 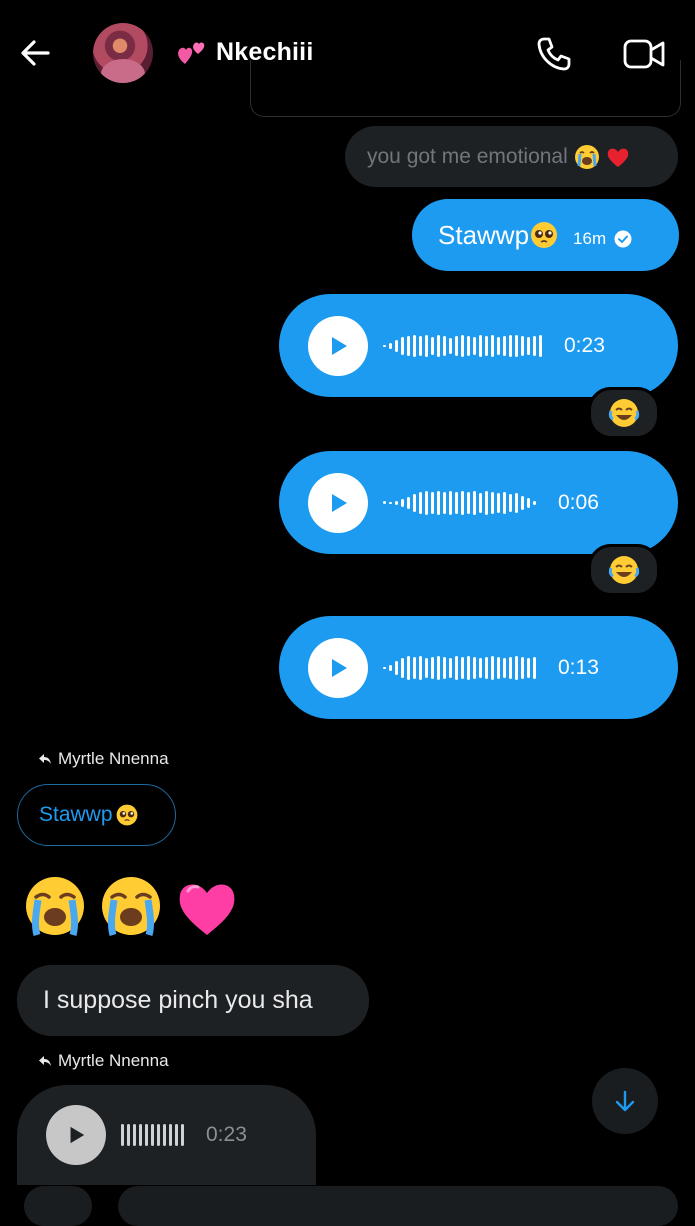 What do you see at coordinates (37, 53) in the screenshot?
I see `arrow-left-icon` at bounding box center [37, 53].